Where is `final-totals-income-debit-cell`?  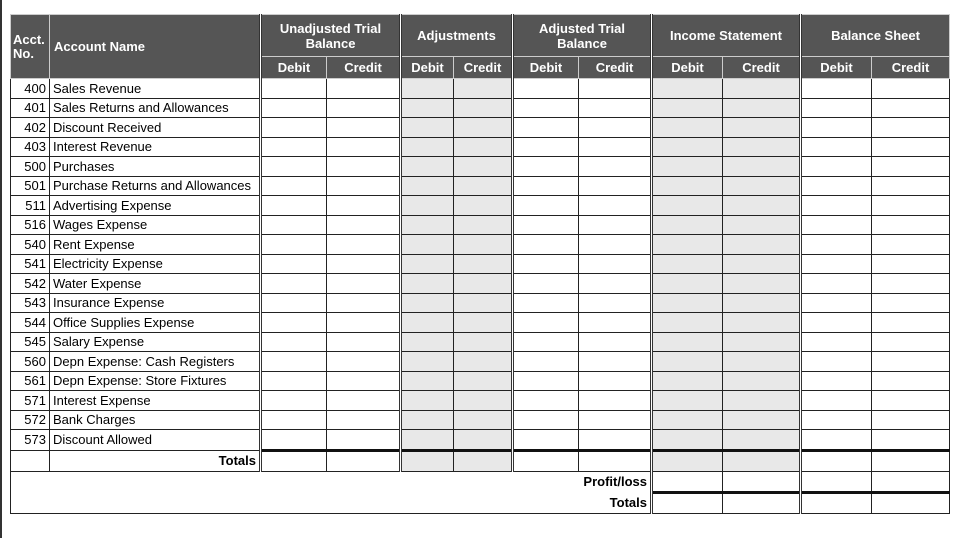 final-totals-income-debit-cell is located at coordinates (686, 502).